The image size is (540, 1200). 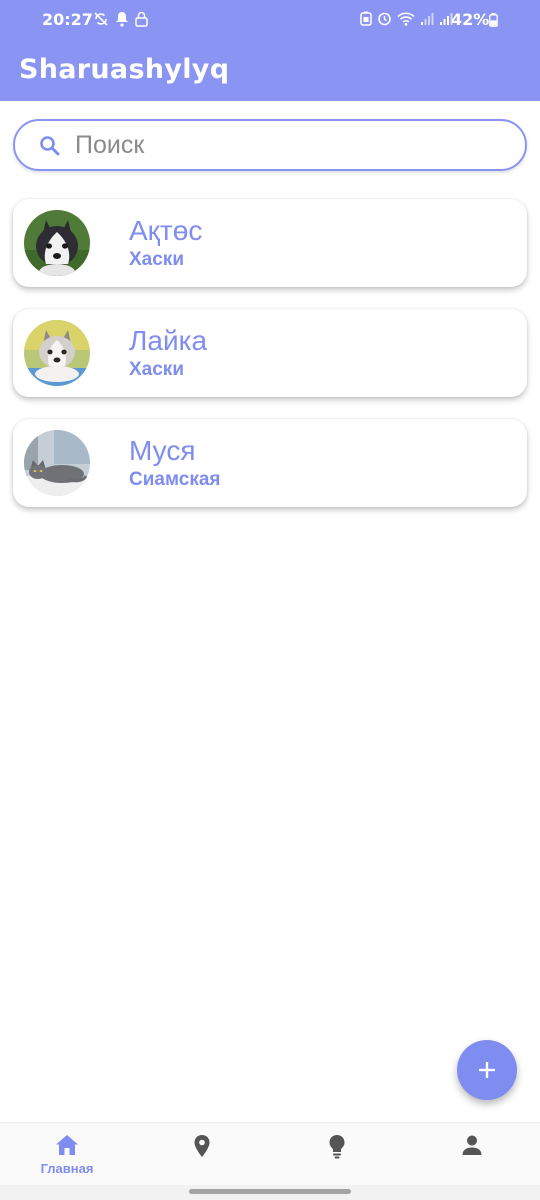 I want to click on lightbulb-icon, so click(x=337, y=1147).